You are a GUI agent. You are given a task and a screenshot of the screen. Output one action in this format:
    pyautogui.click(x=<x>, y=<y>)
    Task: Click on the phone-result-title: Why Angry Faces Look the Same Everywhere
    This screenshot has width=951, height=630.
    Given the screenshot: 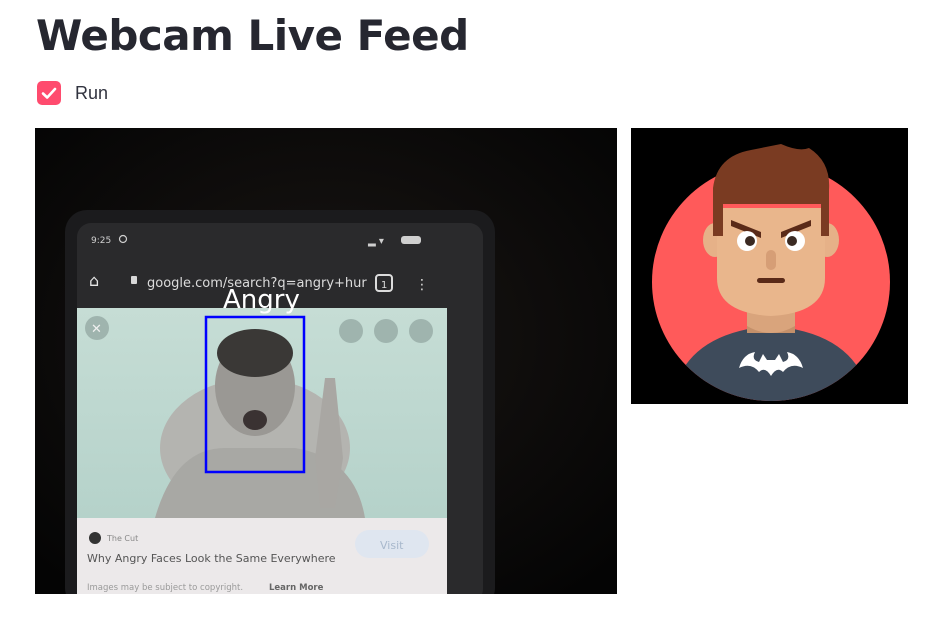 What is the action you would take?
    pyautogui.click(x=211, y=558)
    